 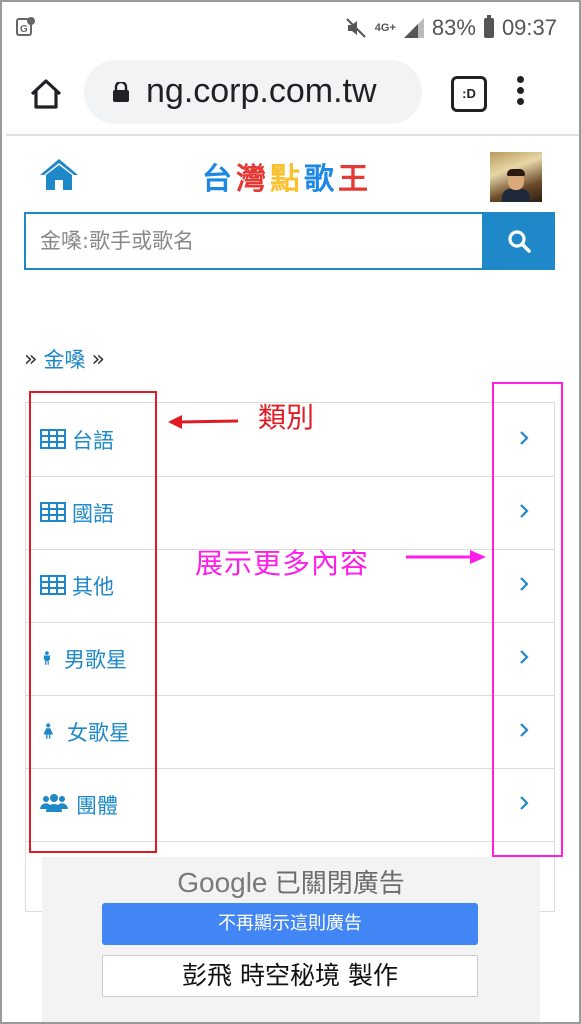 I want to click on avatar, so click(x=516, y=177).